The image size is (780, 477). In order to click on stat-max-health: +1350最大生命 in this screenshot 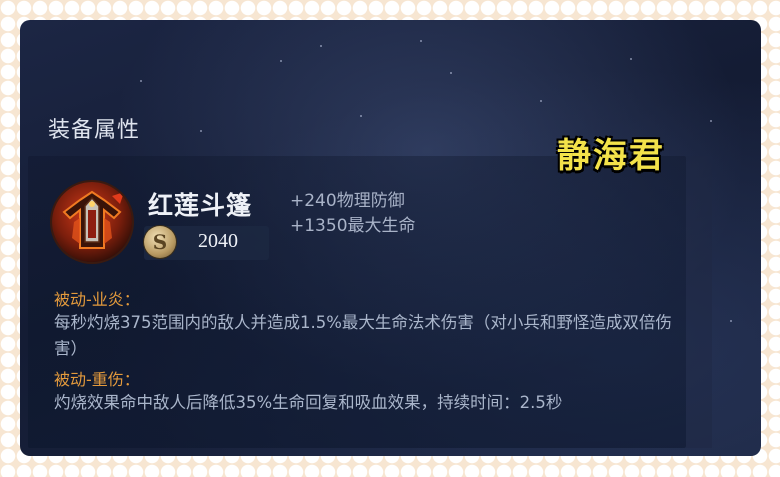, I will do `click(353, 226)`.